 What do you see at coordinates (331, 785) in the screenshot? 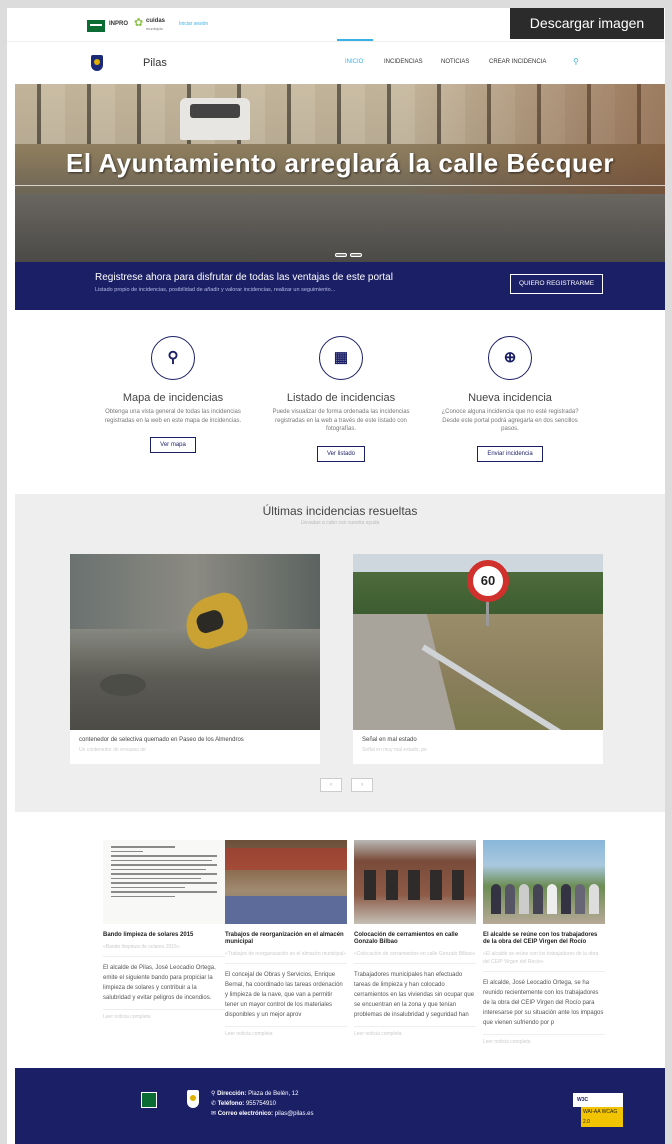
I see `carousel-prev-button: ‹` at bounding box center [331, 785].